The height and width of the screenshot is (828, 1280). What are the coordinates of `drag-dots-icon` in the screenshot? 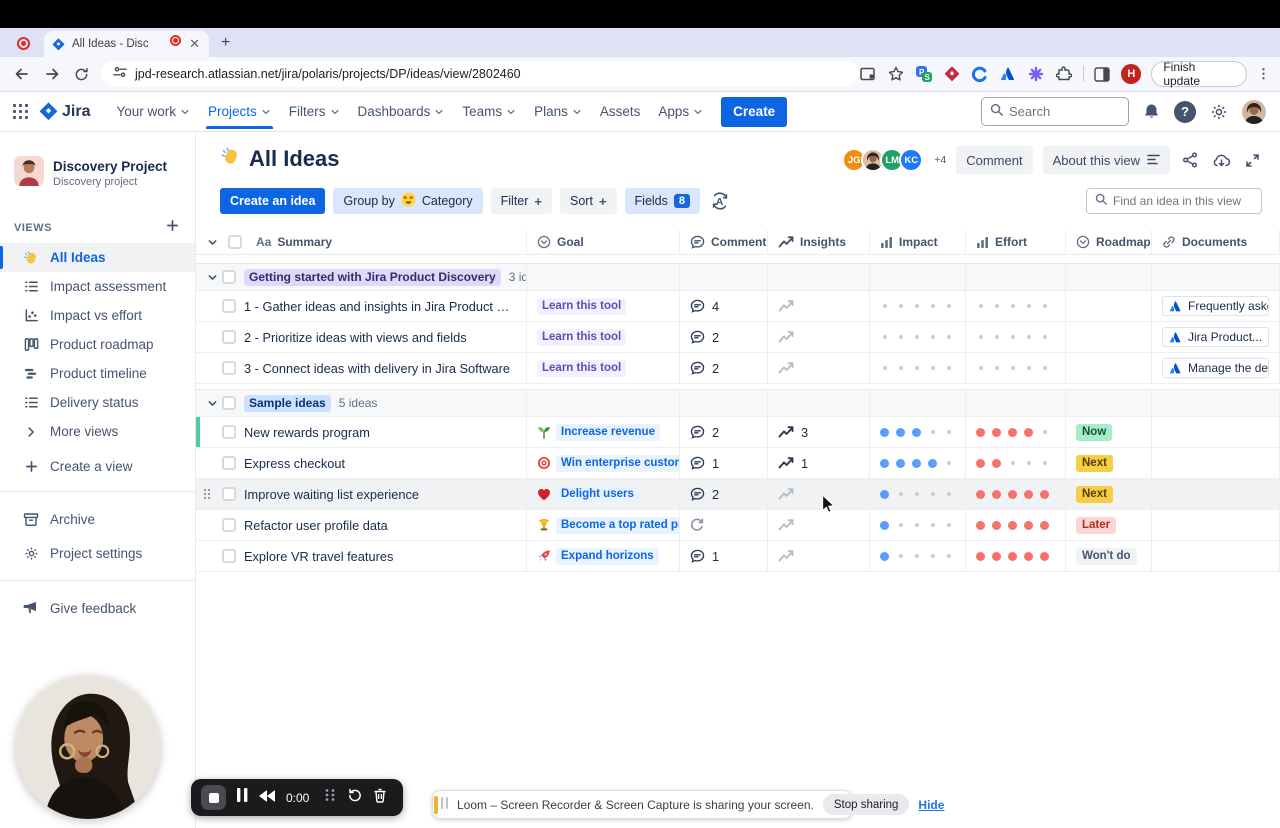 It's located at (330, 797).